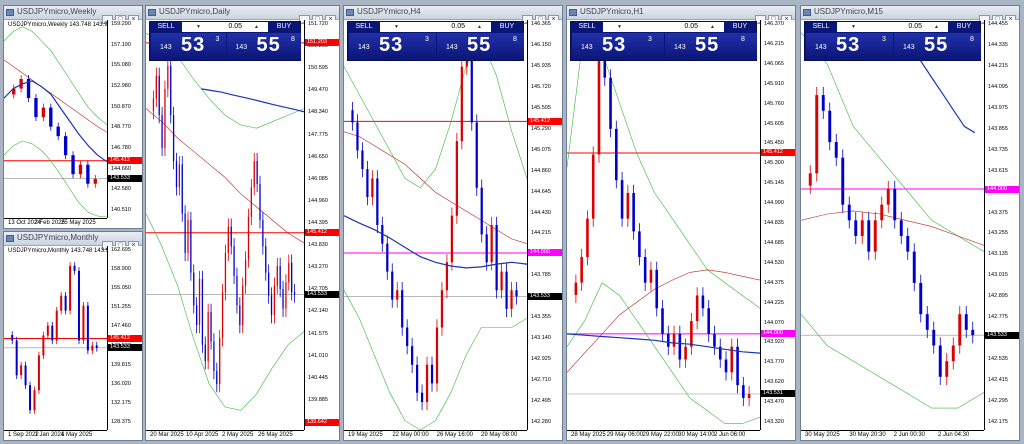 The height and width of the screenshot is (444, 1024). I want to click on chart-window-icon, so click(10, 12).